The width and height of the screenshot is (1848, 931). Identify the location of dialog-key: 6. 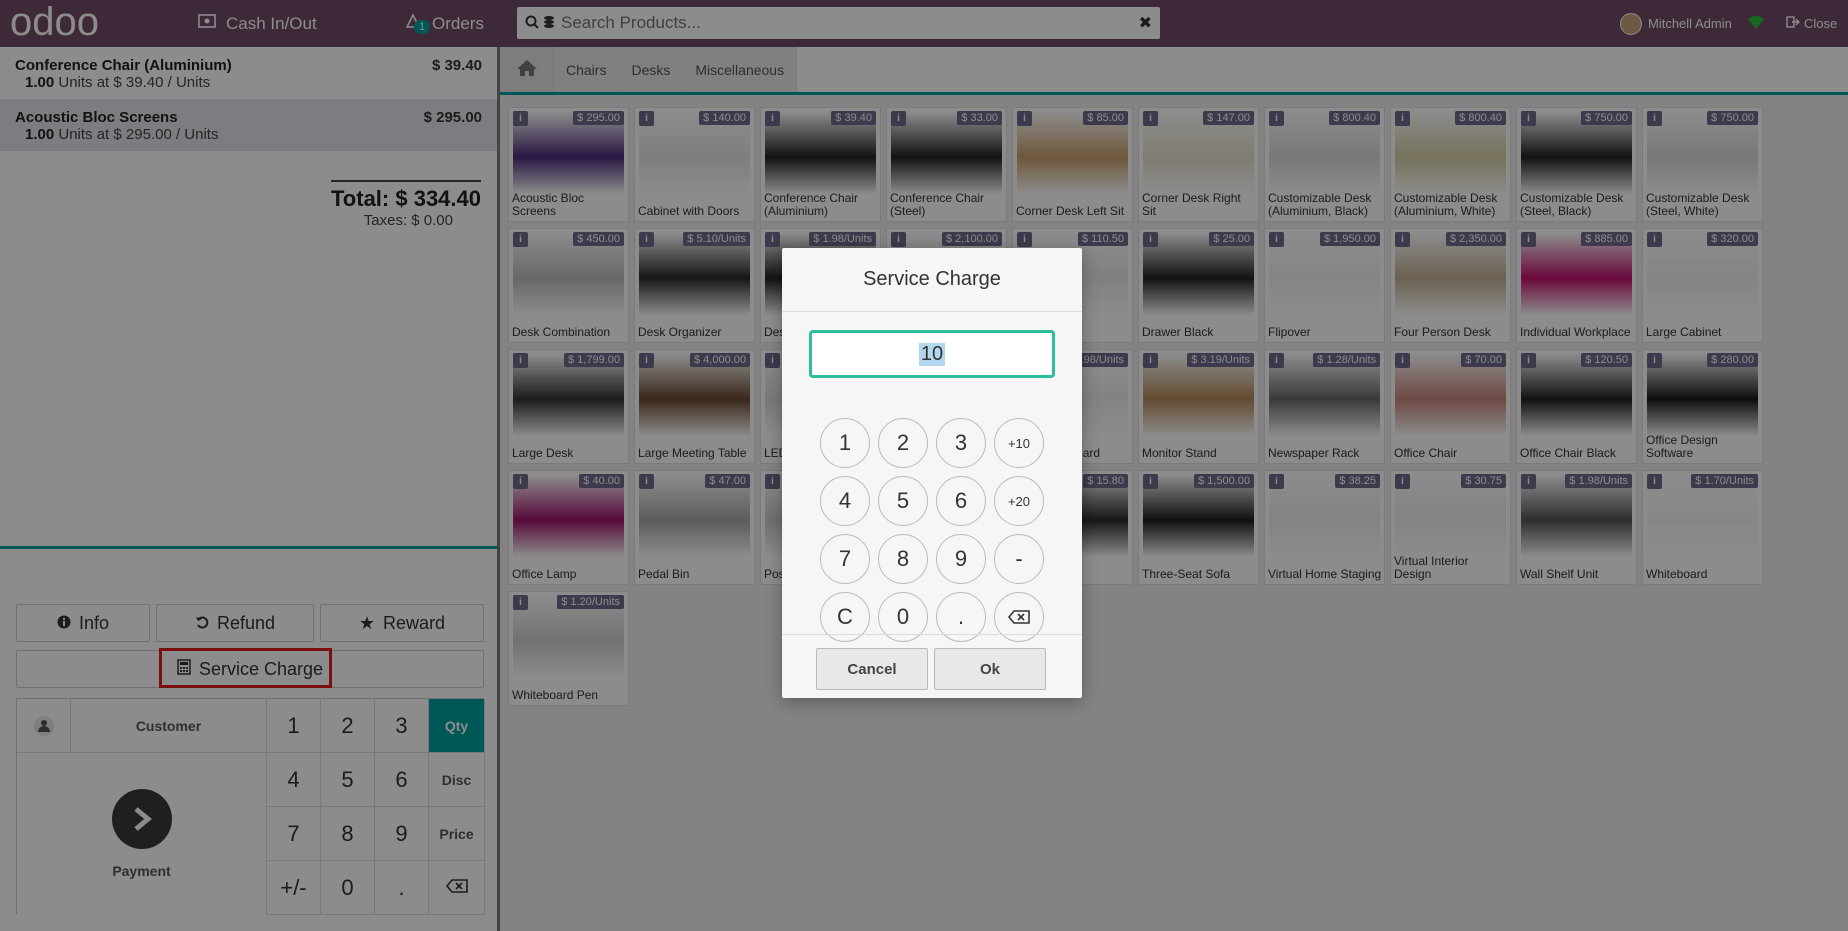
(961, 501).